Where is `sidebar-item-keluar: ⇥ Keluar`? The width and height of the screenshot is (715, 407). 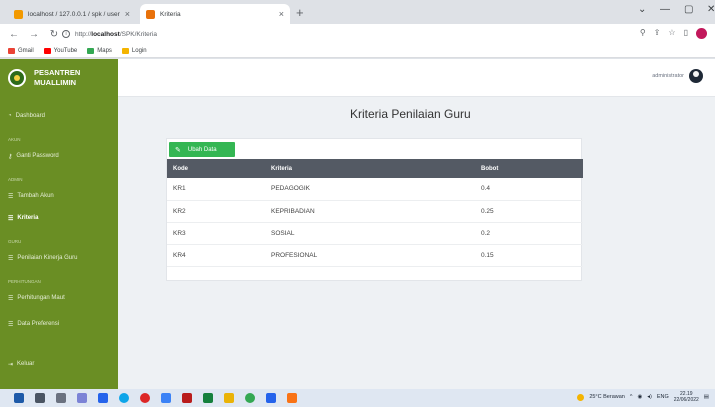
sidebar-item-keluar: ⇥ Keluar is located at coordinates (59, 364).